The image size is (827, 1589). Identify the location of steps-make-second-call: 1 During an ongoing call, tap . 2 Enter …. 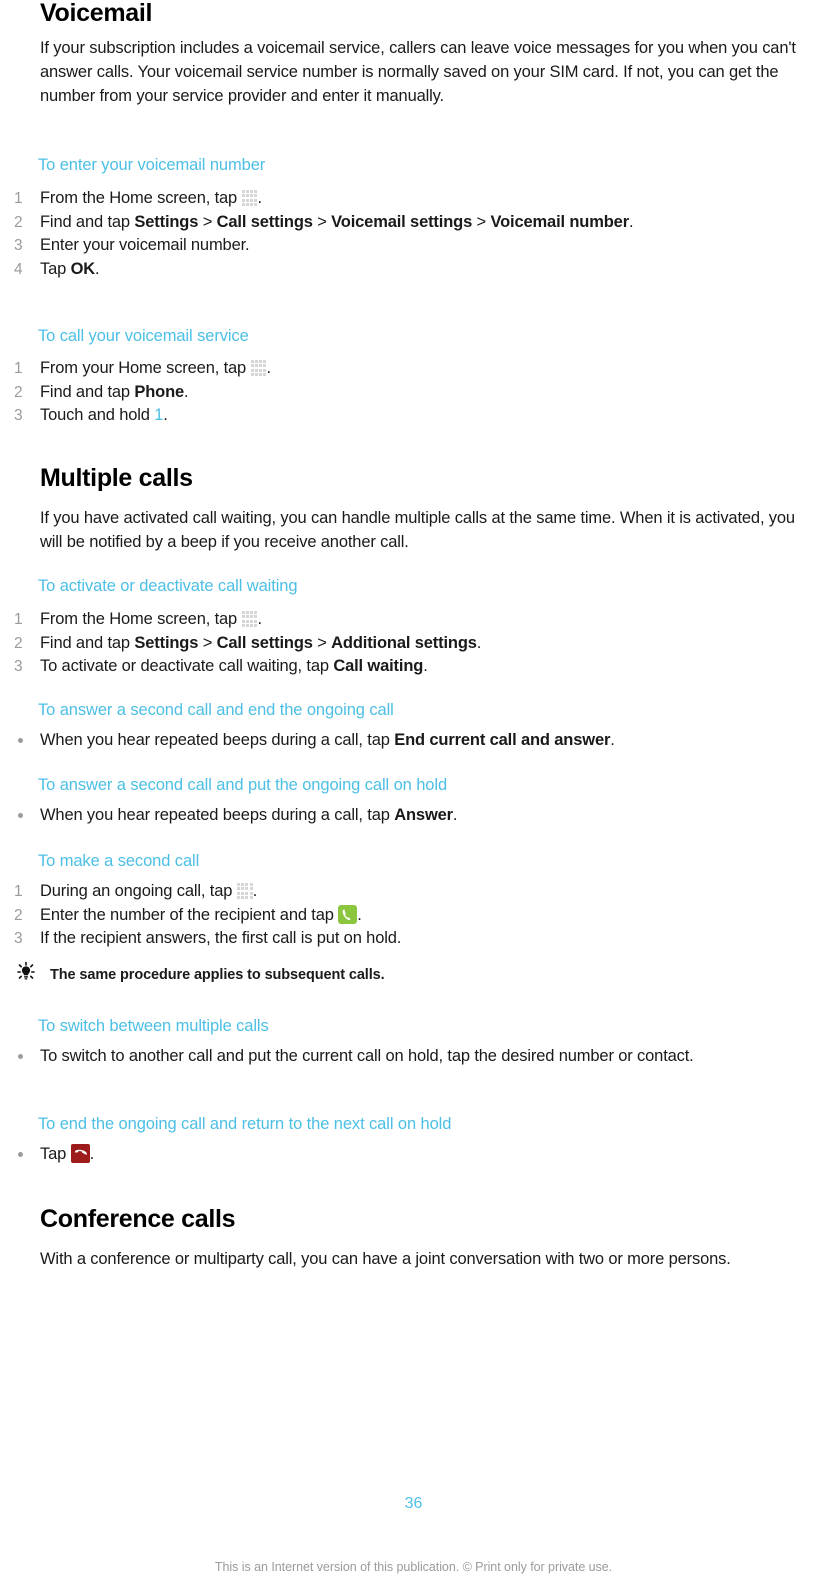
(413, 915).